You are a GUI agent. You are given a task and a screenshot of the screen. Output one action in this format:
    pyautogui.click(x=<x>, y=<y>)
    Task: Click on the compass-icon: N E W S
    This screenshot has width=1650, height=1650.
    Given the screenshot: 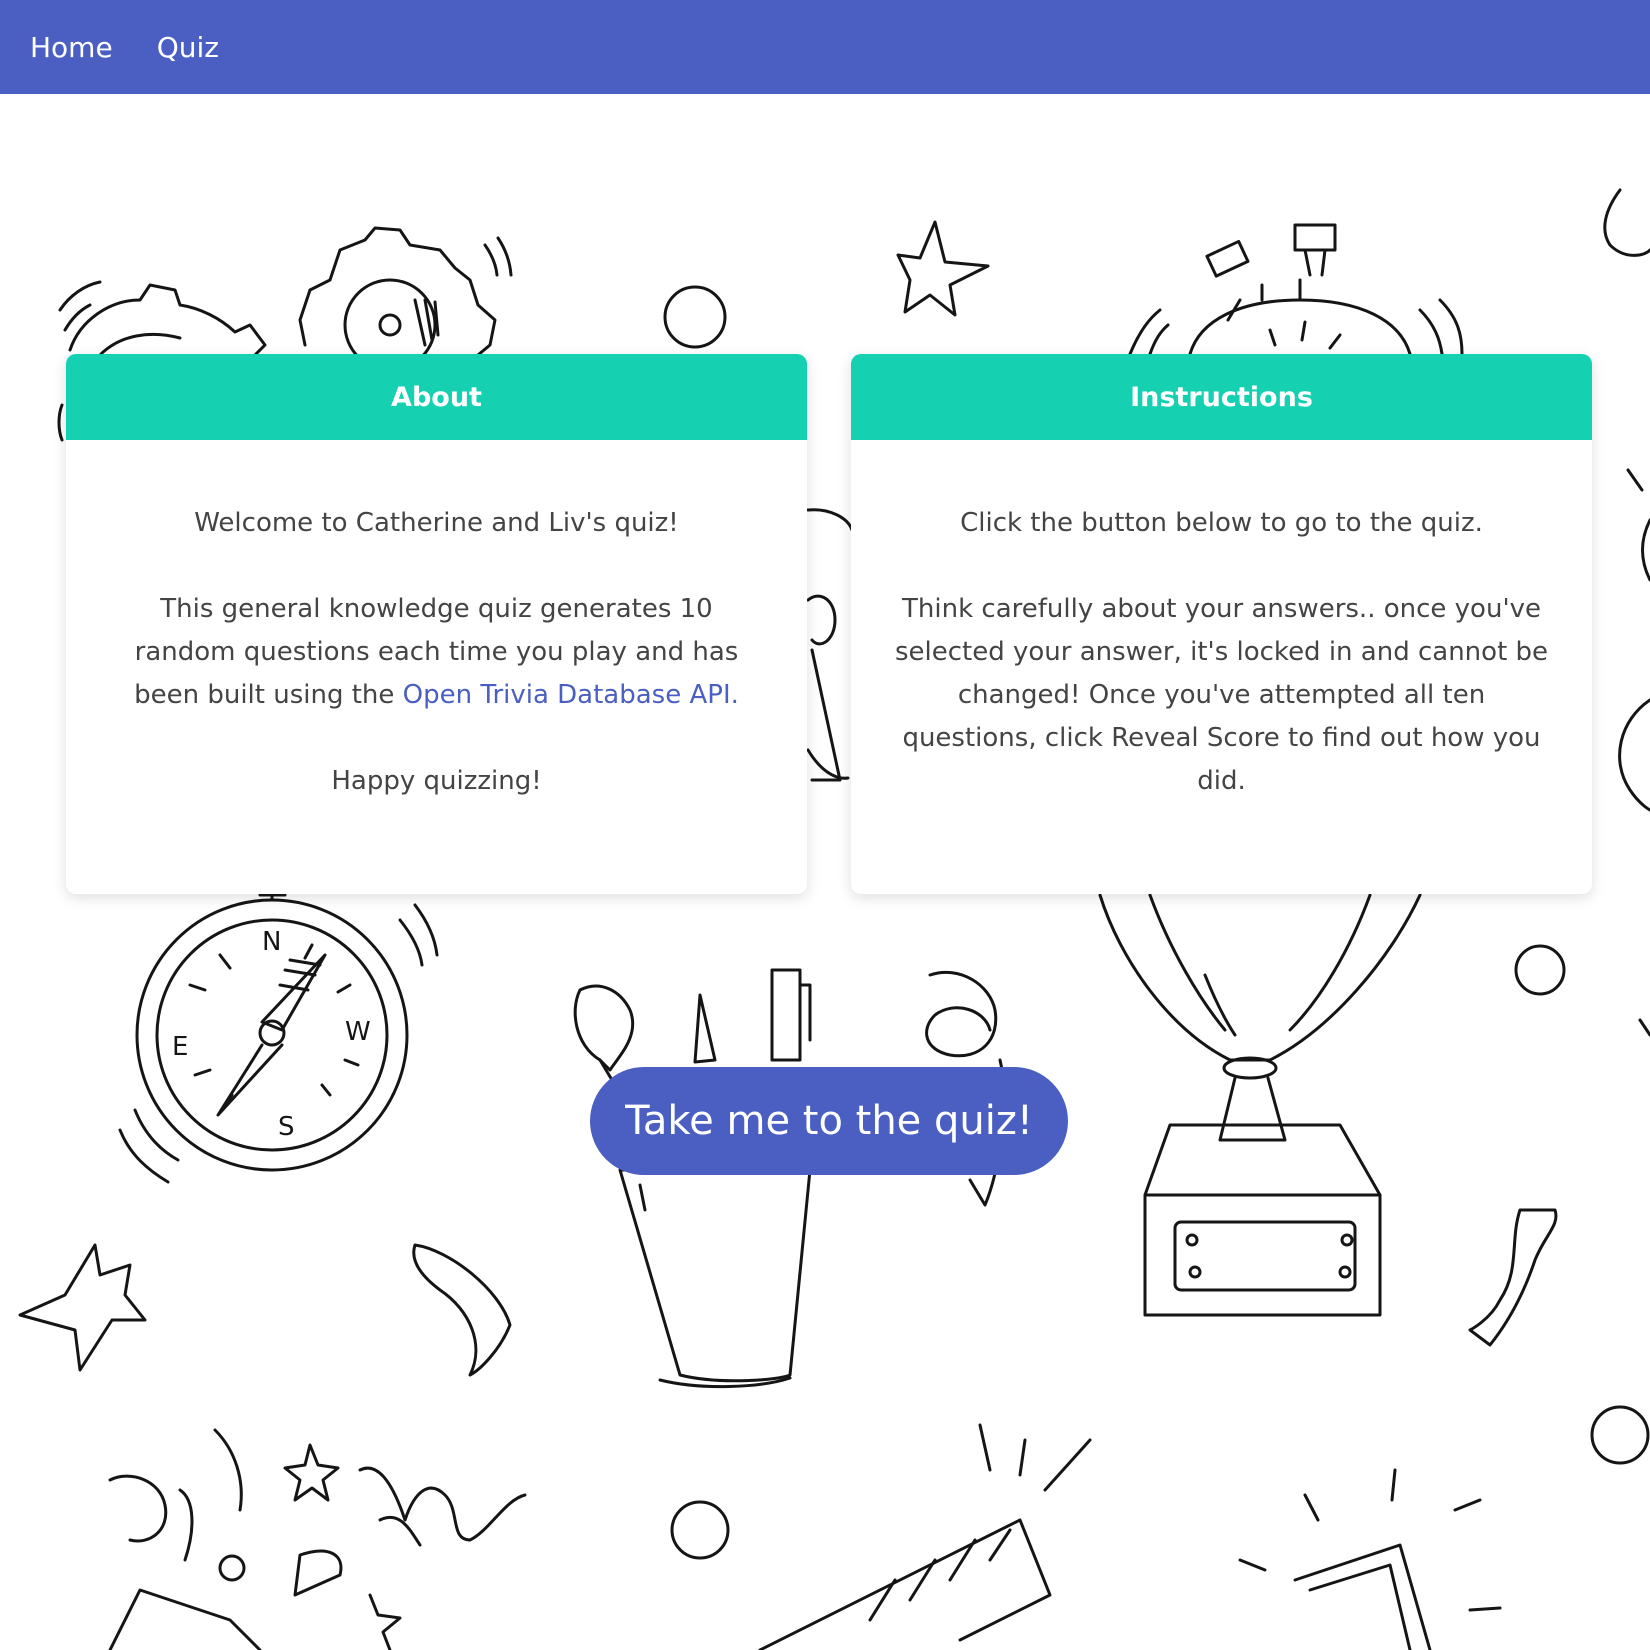 What is the action you would take?
    pyautogui.click(x=278, y=1033)
    